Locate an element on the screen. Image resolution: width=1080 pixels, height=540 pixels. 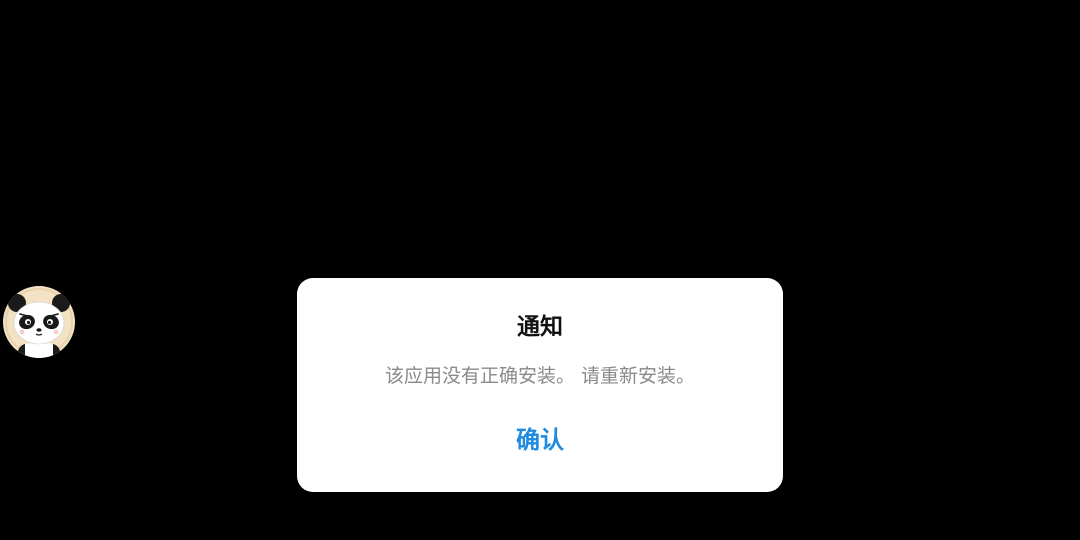
panda-face-icon is located at coordinates (39, 322).